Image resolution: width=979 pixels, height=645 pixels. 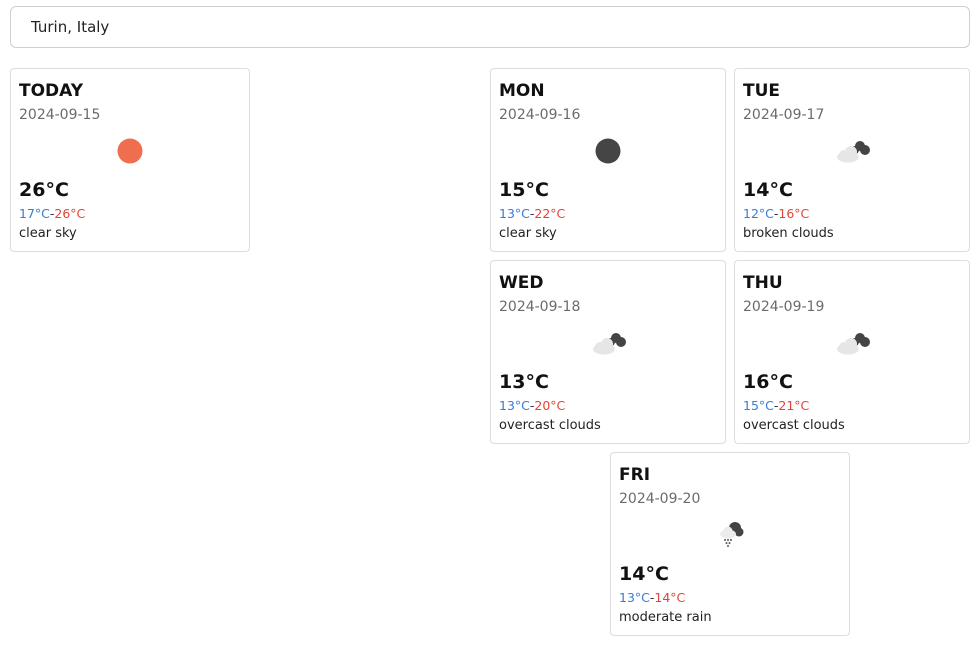 What do you see at coordinates (521, 283) in the screenshot?
I see `day-label: WED` at bounding box center [521, 283].